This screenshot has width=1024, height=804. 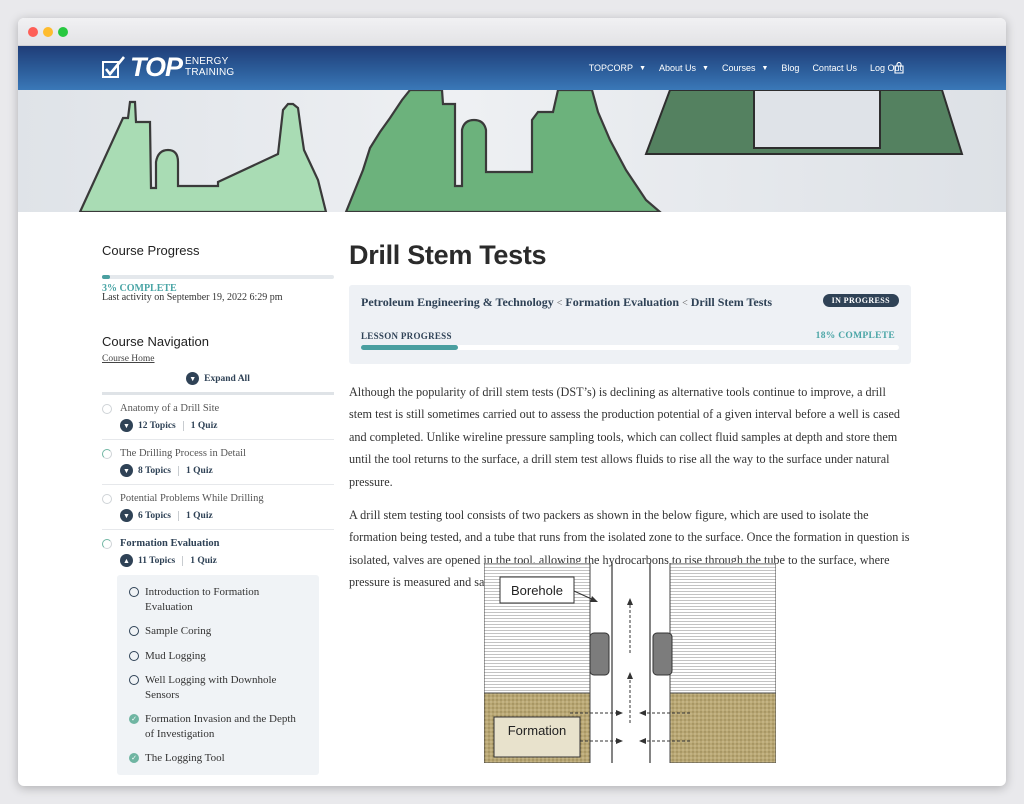 What do you see at coordinates (155, 341) in the screenshot?
I see `course-navigation-title: Course Navigation` at bounding box center [155, 341].